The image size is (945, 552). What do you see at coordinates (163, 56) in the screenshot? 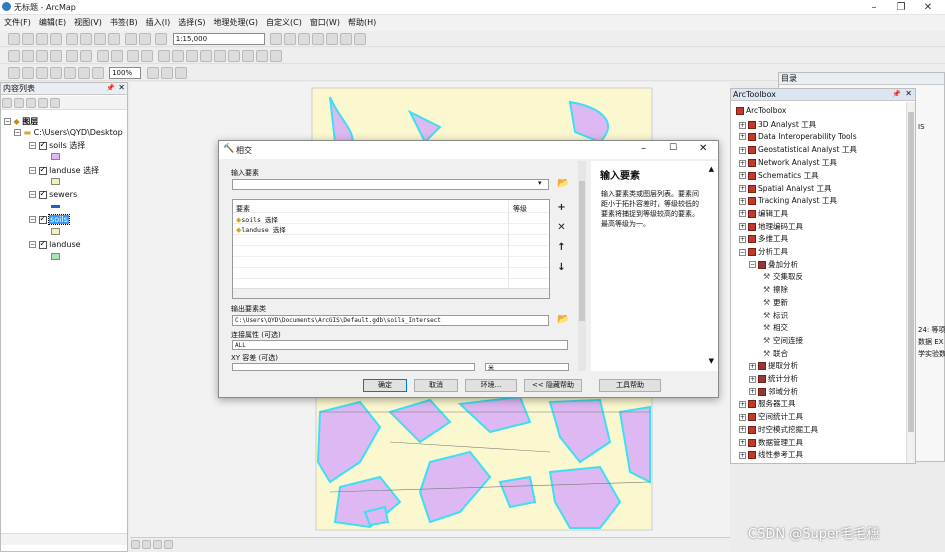
I see `select-elements-icon` at bounding box center [163, 56].